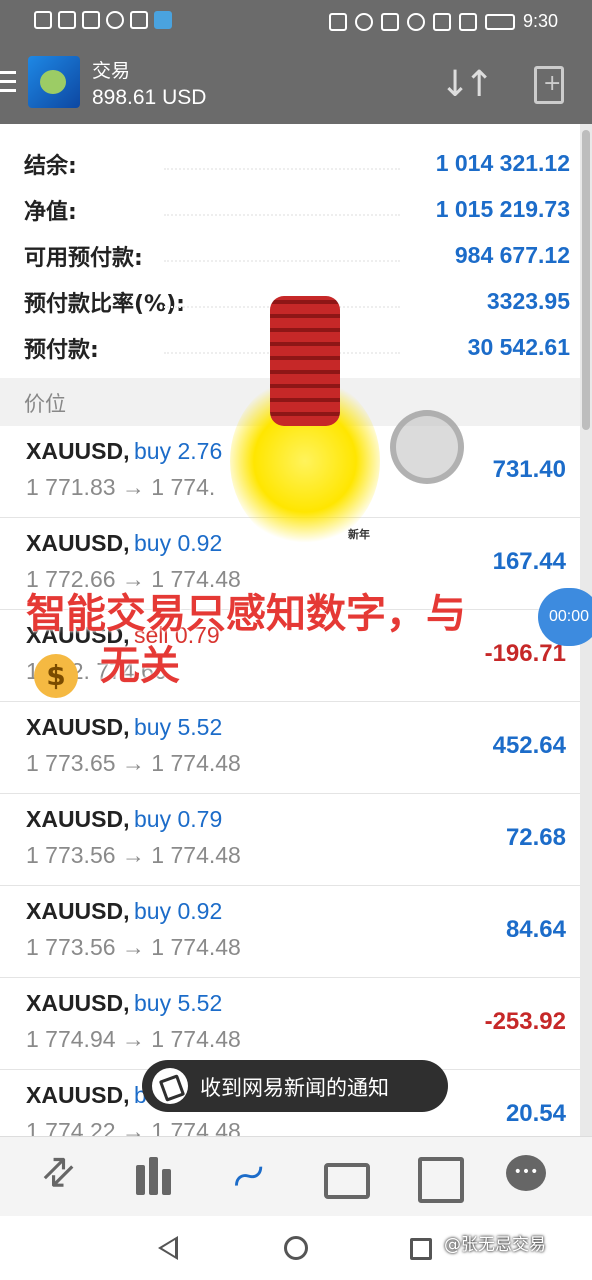  I want to click on summary-value: 1 014 321.12, so click(502, 163).